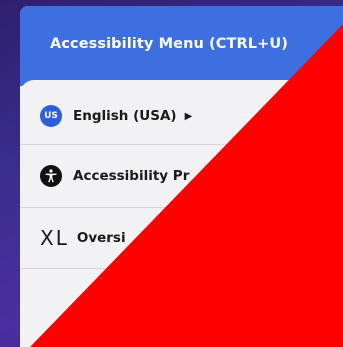 Image resolution: width=343 pixels, height=347 pixels. What do you see at coordinates (125, 116) in the screenshot?
I see `language-label: English (USA)` at bounding box center [125, 116].